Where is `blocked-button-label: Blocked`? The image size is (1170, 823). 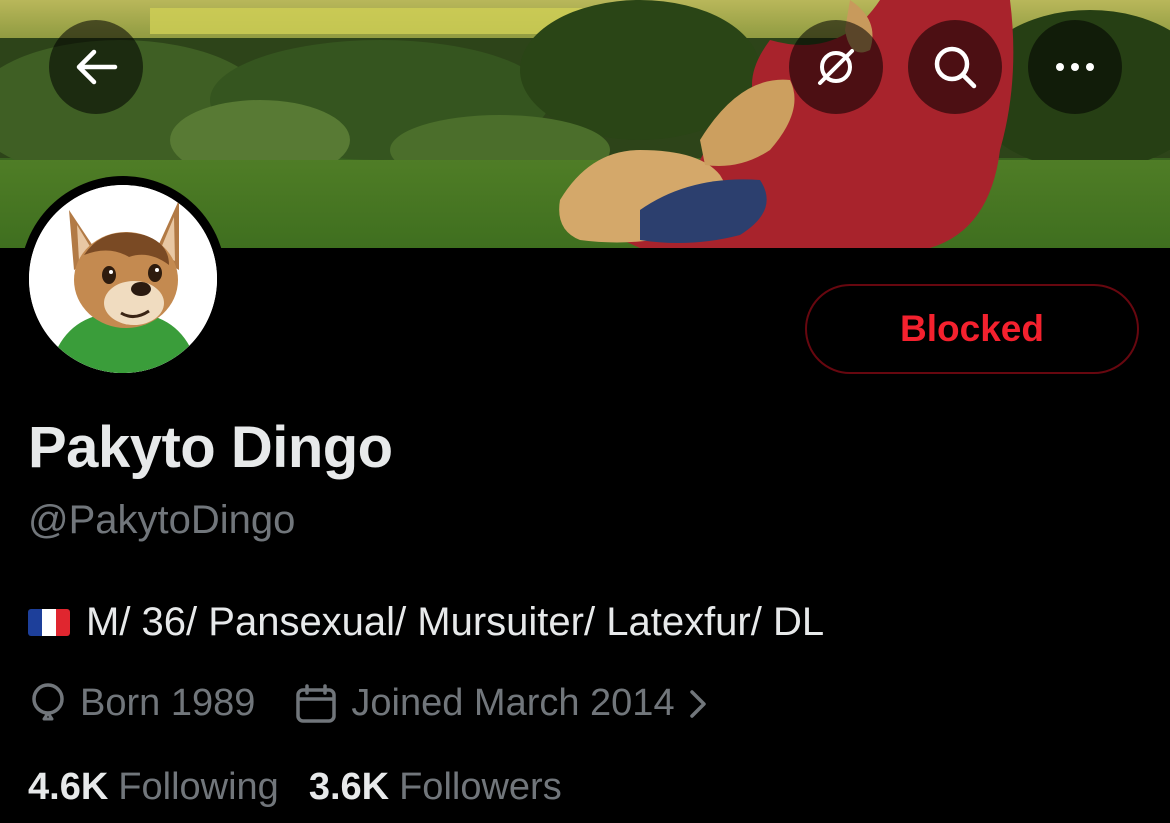 blocked-button-label: Blocked is located at coordinates (972, 328).